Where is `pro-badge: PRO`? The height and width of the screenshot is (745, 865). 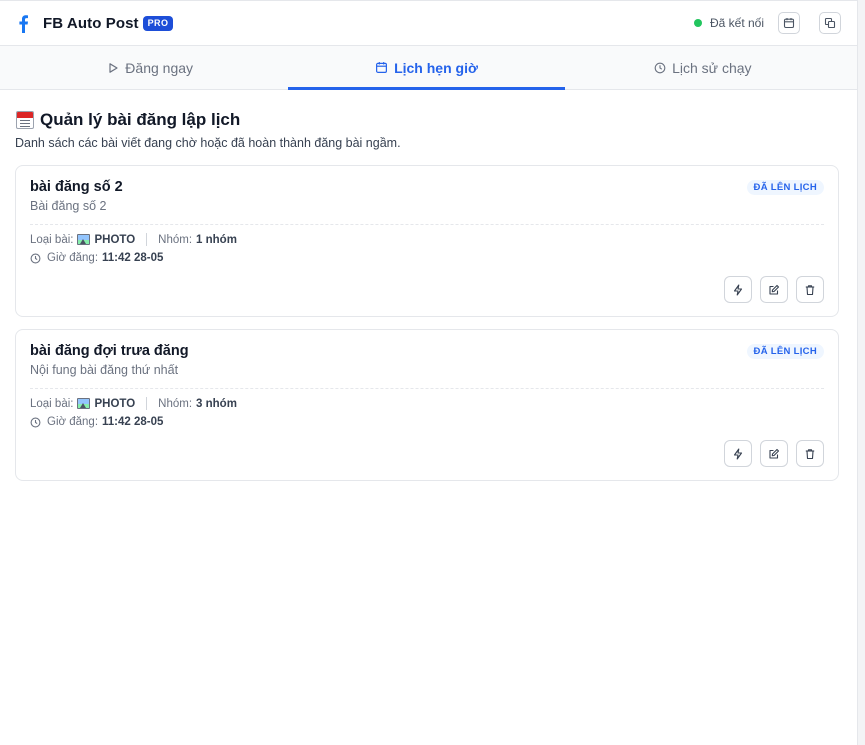
pro-badge: PRO is located at coordinates (158, 23).